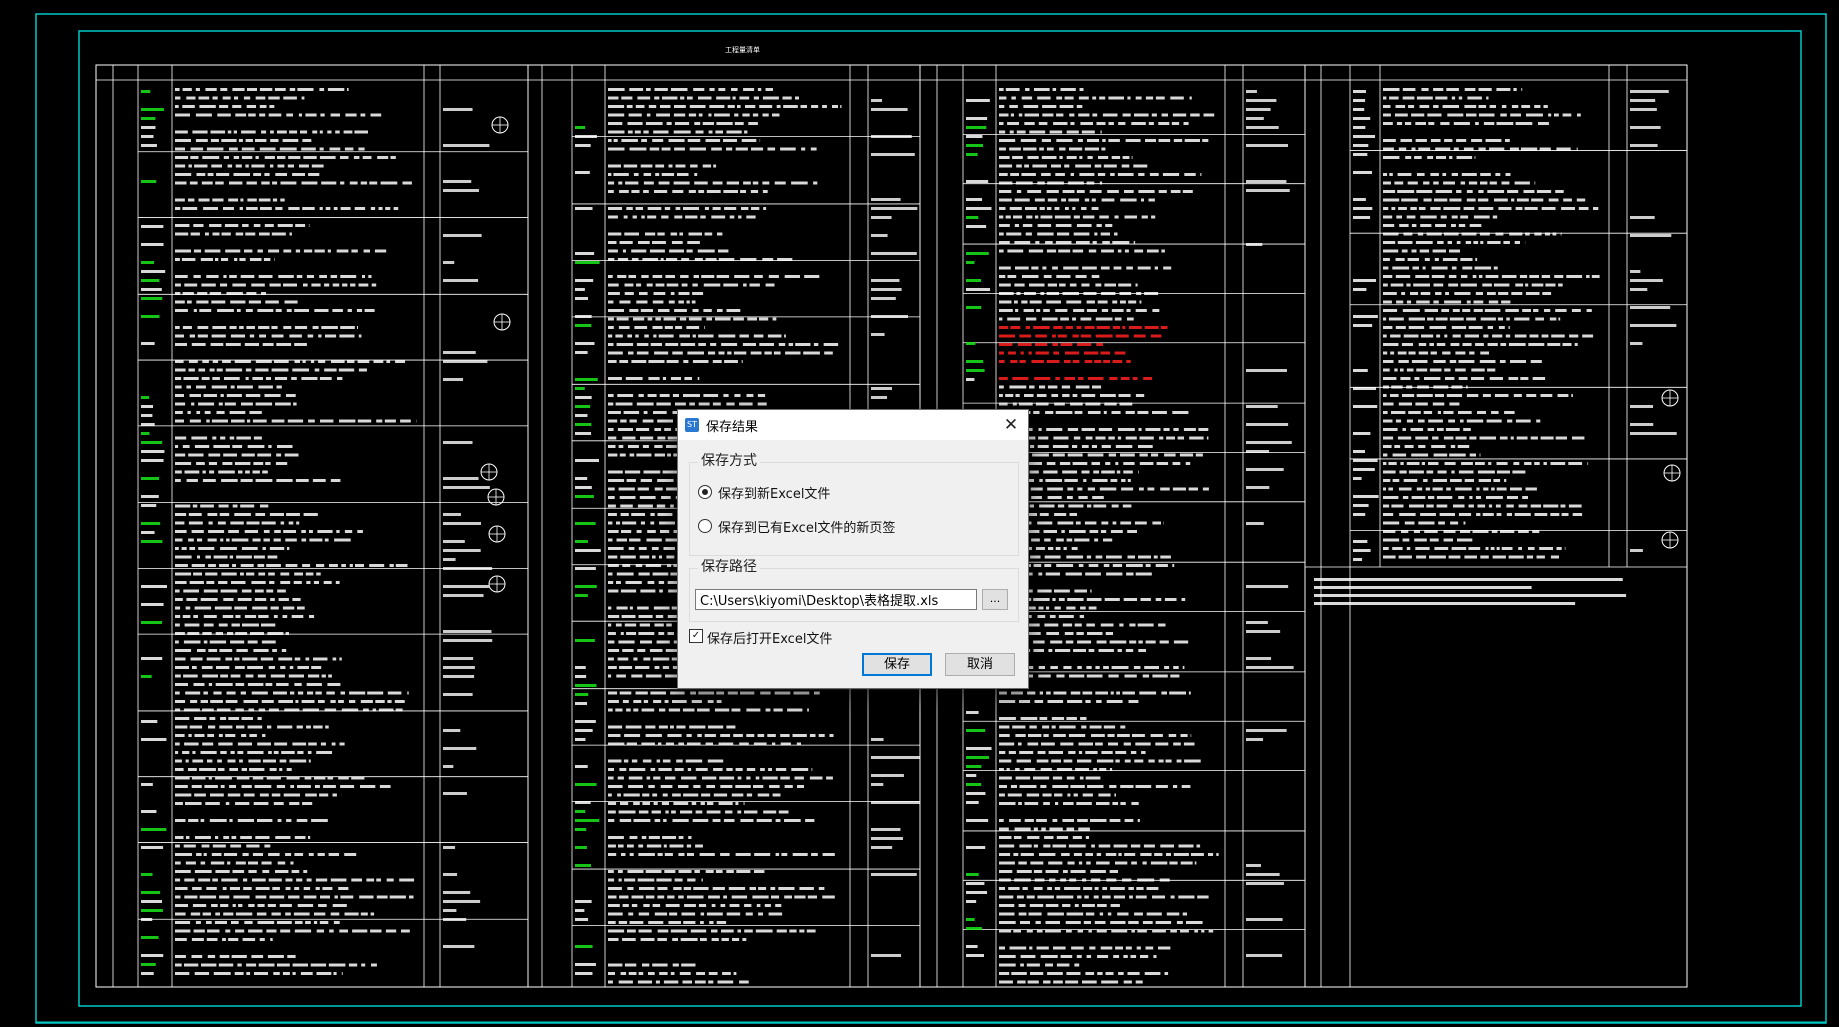 This screenshot has height=1027, width=1839. What do you see at coordinates (1011, 425) in the screenshot?
I see `close-icon: ✕` at bounding box center [1011, 425].